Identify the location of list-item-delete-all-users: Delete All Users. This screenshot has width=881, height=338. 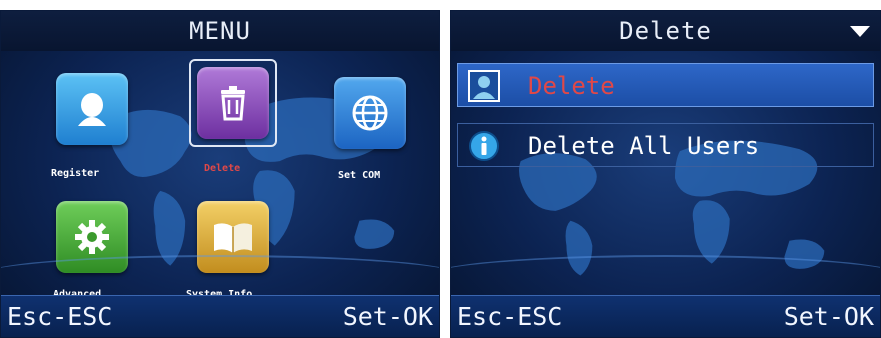
(665, 145).